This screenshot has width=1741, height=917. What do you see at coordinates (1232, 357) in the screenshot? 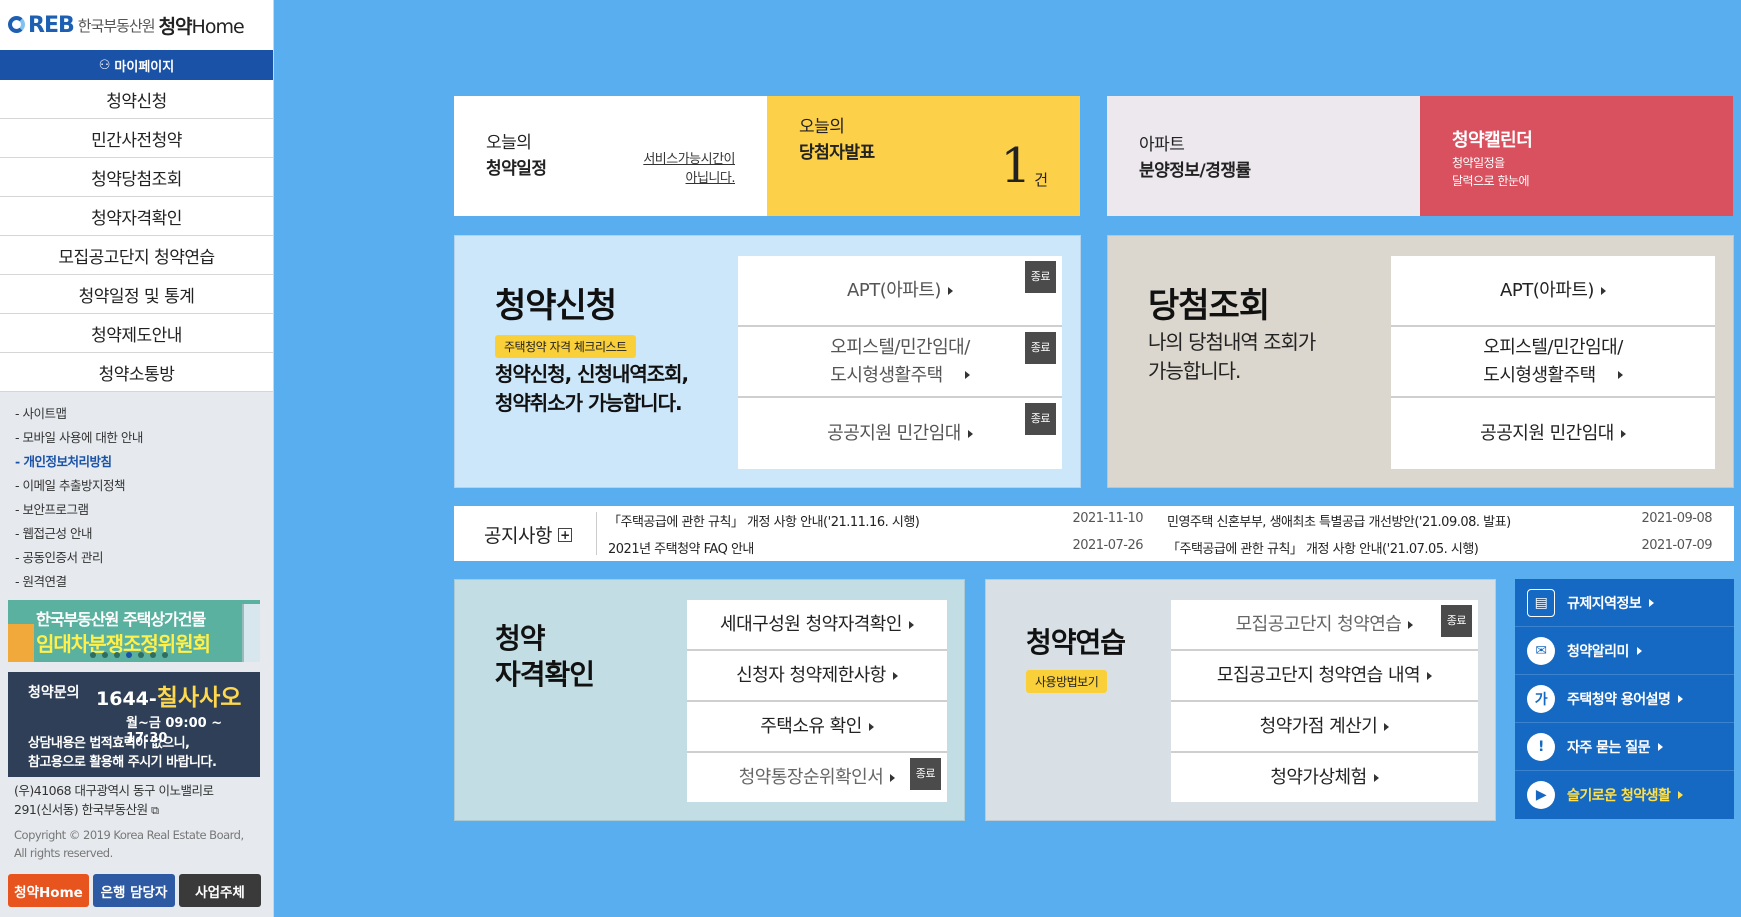
I see `winner-desc: 나의 당첨내역 조회가 가능합니다.` at bounding box center [1232, 357].